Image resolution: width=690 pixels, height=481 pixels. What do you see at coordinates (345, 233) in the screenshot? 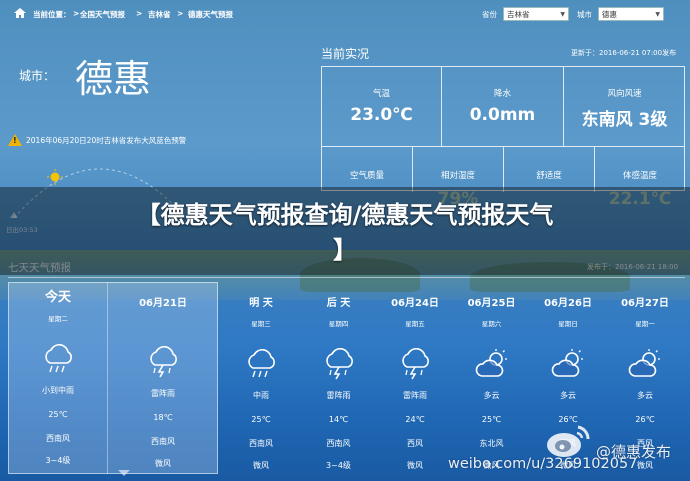
I see `banner-title: 【德惠天气预报查询/德惠天气预报天气 】` at bounding box center [345, 233].